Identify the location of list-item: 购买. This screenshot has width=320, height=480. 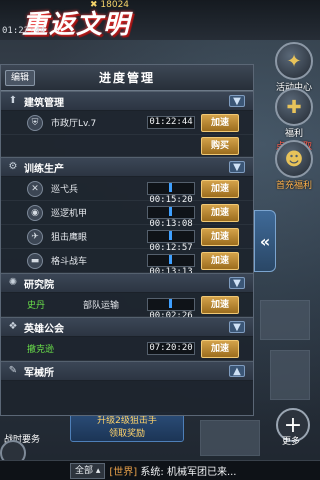
(127, 146).